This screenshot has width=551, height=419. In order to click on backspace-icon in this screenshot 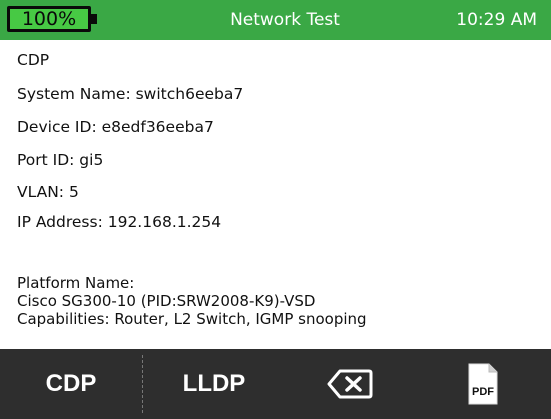, I will do `click(350, 384)`.